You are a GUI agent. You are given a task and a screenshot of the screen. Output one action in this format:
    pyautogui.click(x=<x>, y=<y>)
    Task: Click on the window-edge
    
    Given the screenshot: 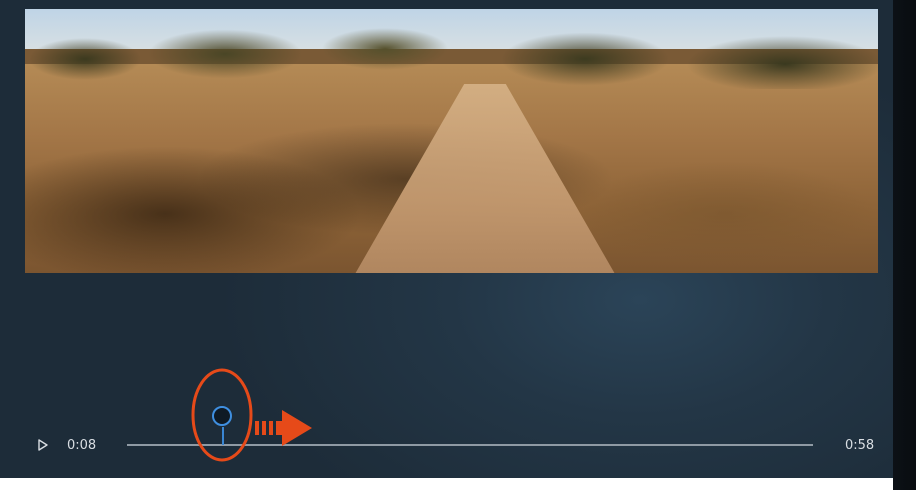 What is the action you would take?
    pyautogui.click(x=904, y=245)
    